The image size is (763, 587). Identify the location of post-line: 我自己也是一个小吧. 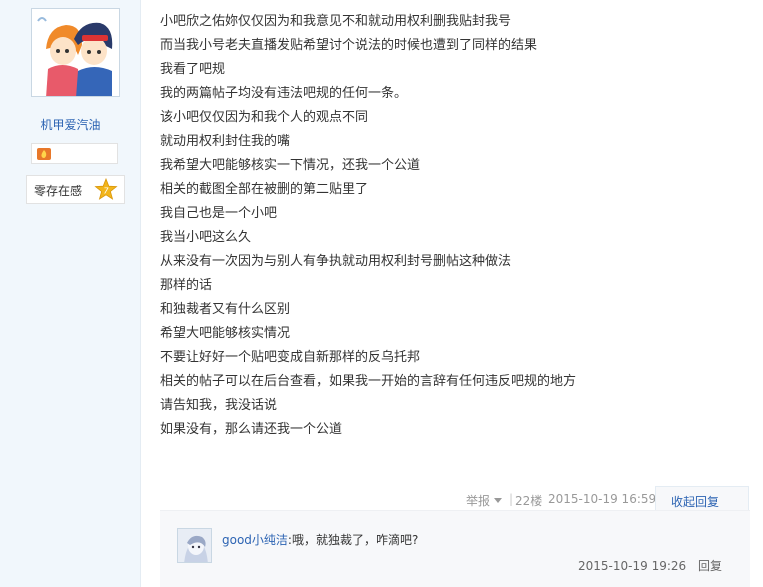
(219, 213).